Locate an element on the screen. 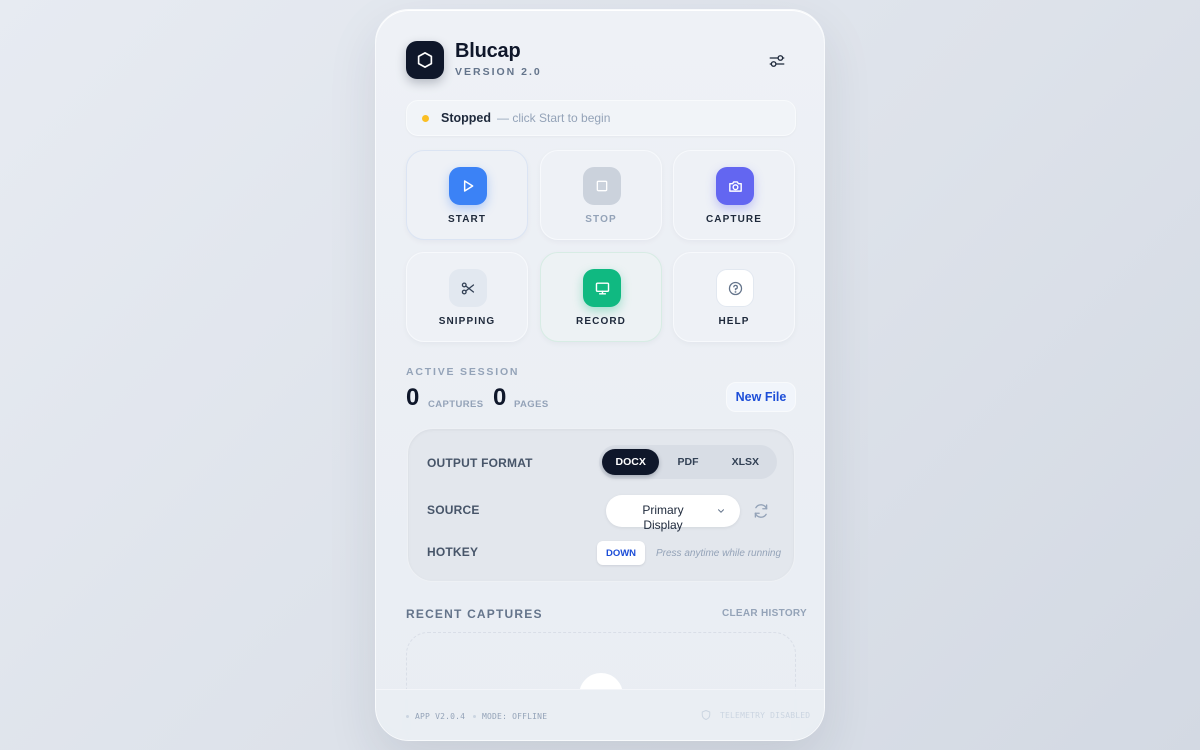 The image size is (1200, 750). capture-button: CAPTURE is located at coordinates (734, 195).